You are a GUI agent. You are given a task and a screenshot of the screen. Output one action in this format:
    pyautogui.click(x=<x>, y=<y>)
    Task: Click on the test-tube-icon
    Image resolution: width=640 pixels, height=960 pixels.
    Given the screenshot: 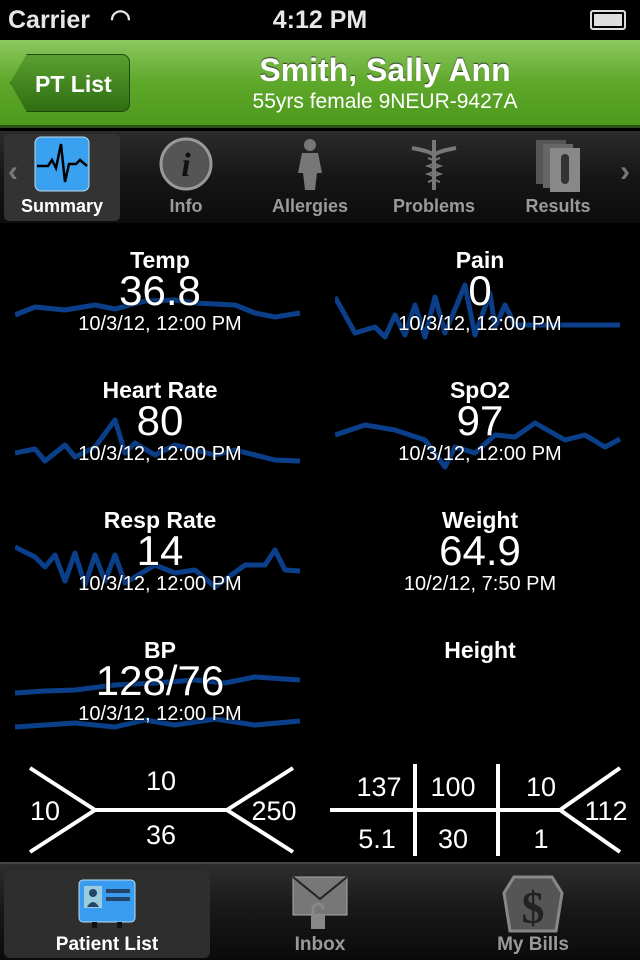 What is the action you would take?
    pyautogui.click(x=558, y=164)
    